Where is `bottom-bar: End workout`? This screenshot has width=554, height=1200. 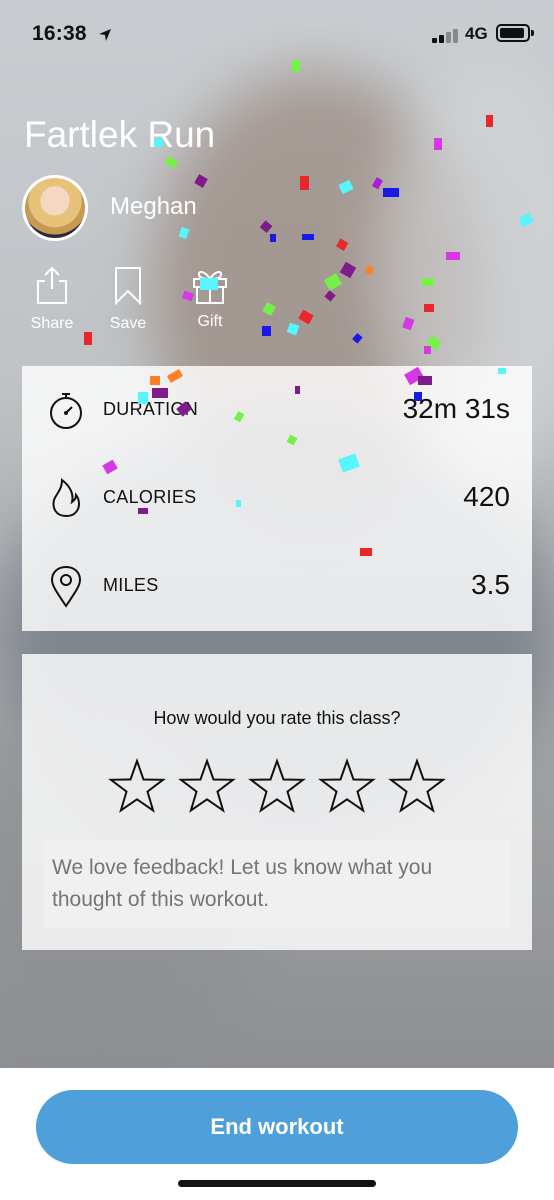 bottom-bar: End workout is located at coordinates (277, 1134).